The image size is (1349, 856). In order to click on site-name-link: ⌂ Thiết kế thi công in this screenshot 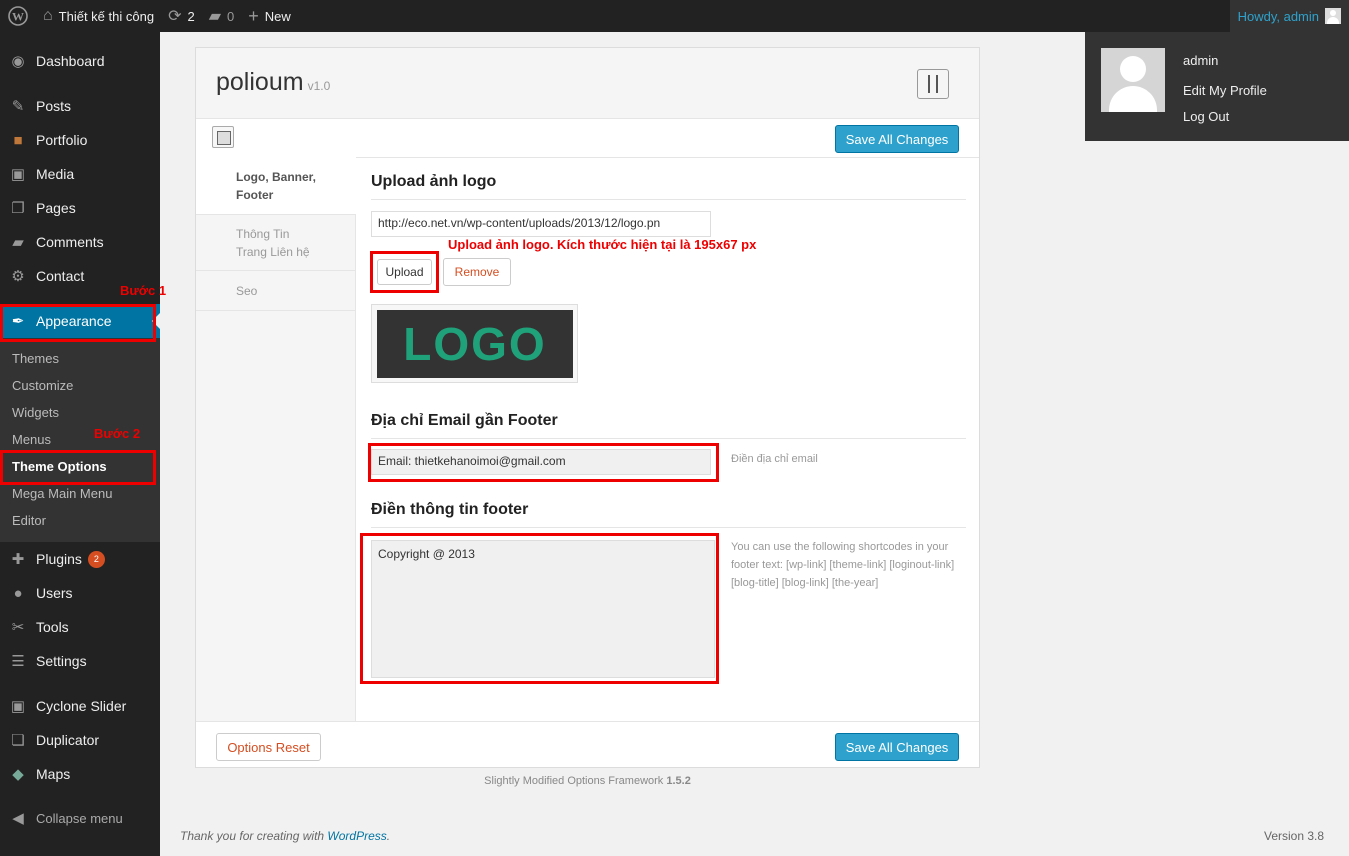, I will do `click(98, 16)`.